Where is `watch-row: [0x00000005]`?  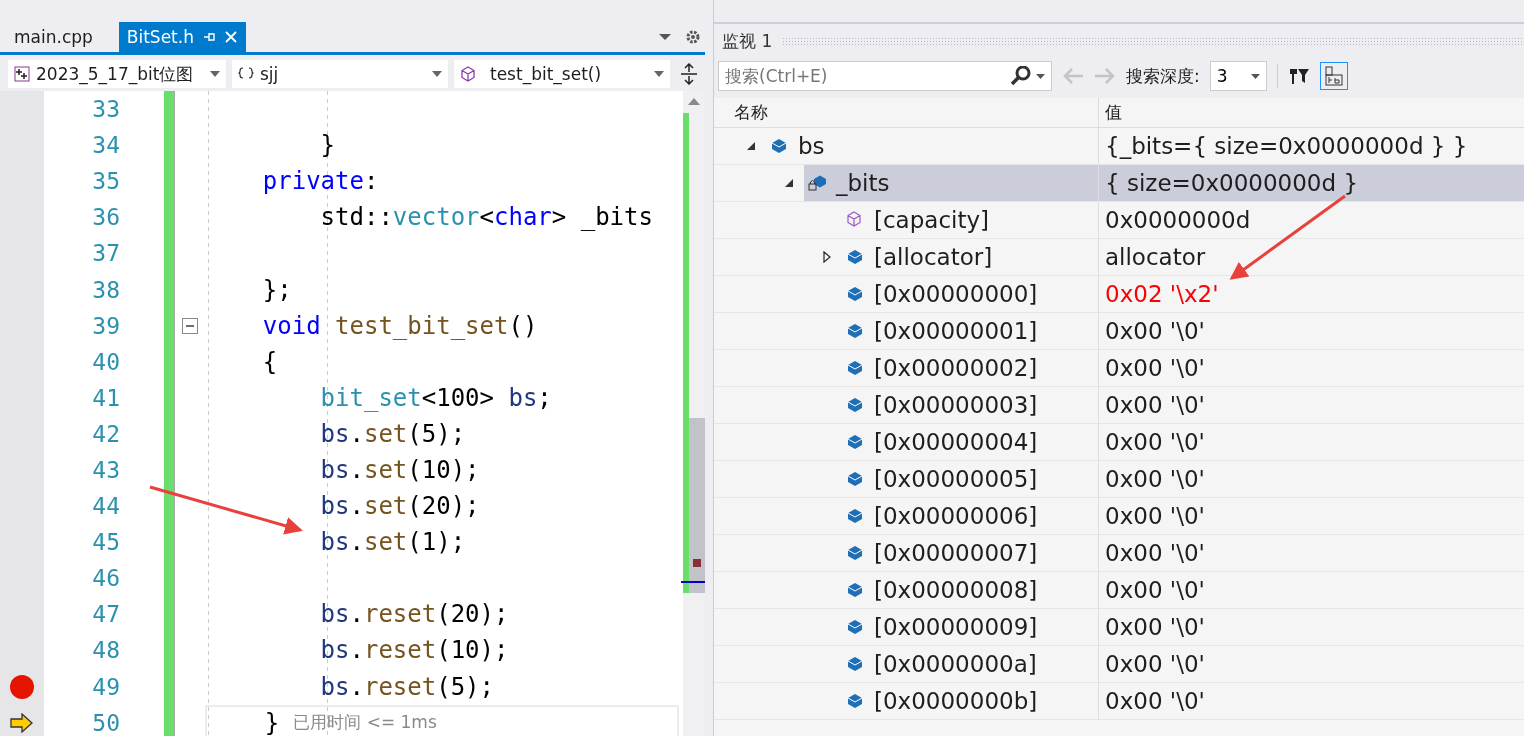
watch-row: [0x00000005] is located at coordinates (970, 479).